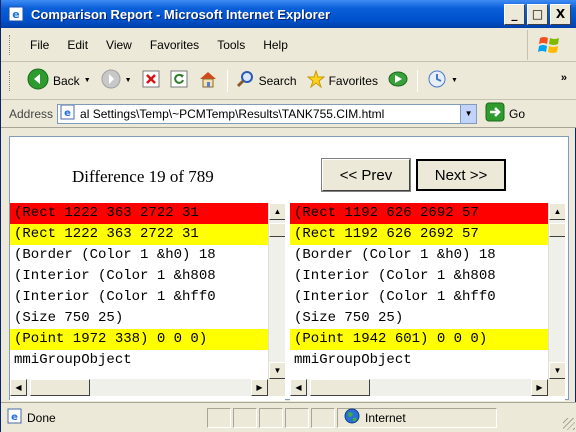 This screenshot has height=432, width=576. Describe the element at coordinates (174, 45) in the screenshot. I see `menu-favorites: Favorites` at that location.